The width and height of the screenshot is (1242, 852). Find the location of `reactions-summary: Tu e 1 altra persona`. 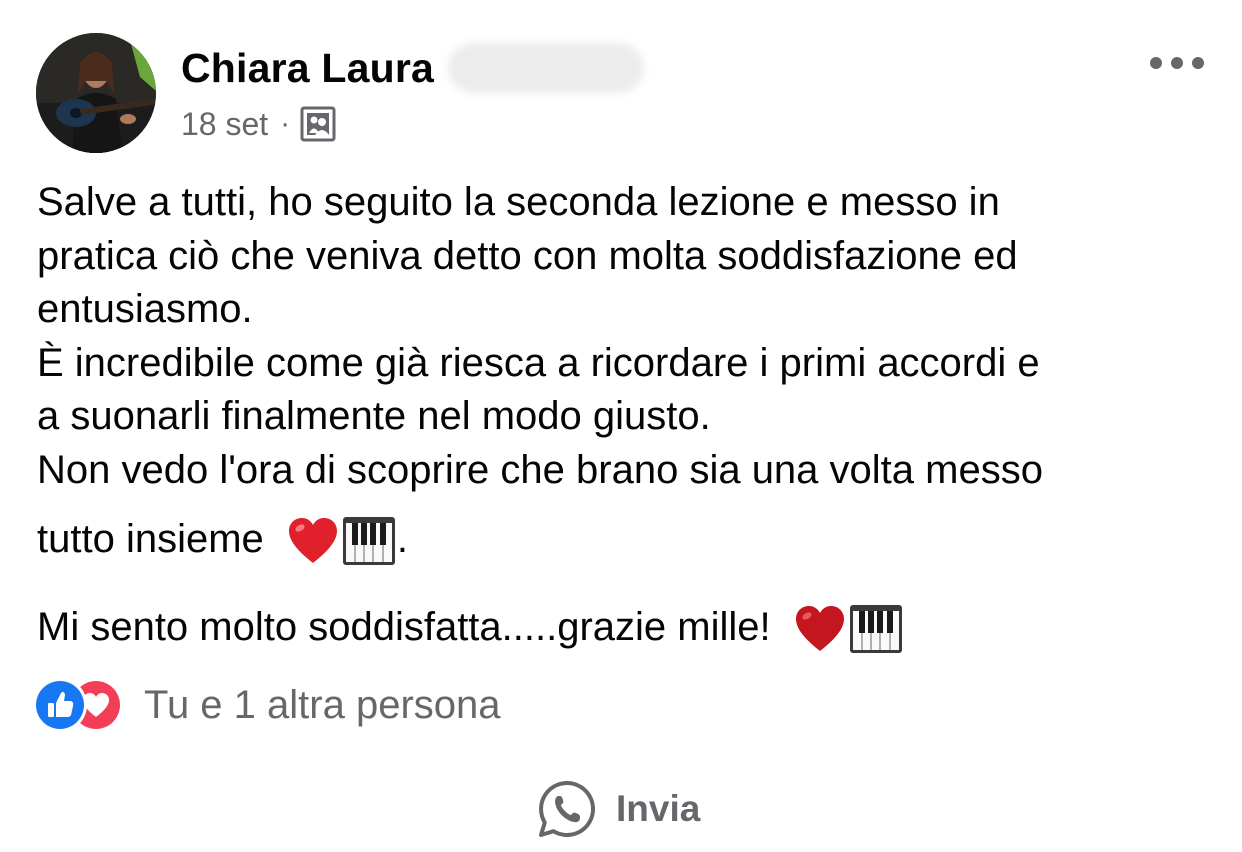

reactions-summary: Tu e 1 altra persona is located at coordinates (268, 705).